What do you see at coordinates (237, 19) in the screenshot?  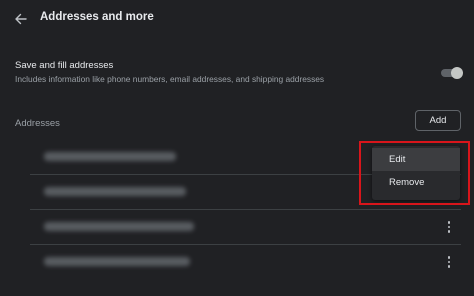 I see `page-header: Addresses and more` at bounding box center [237, 19].